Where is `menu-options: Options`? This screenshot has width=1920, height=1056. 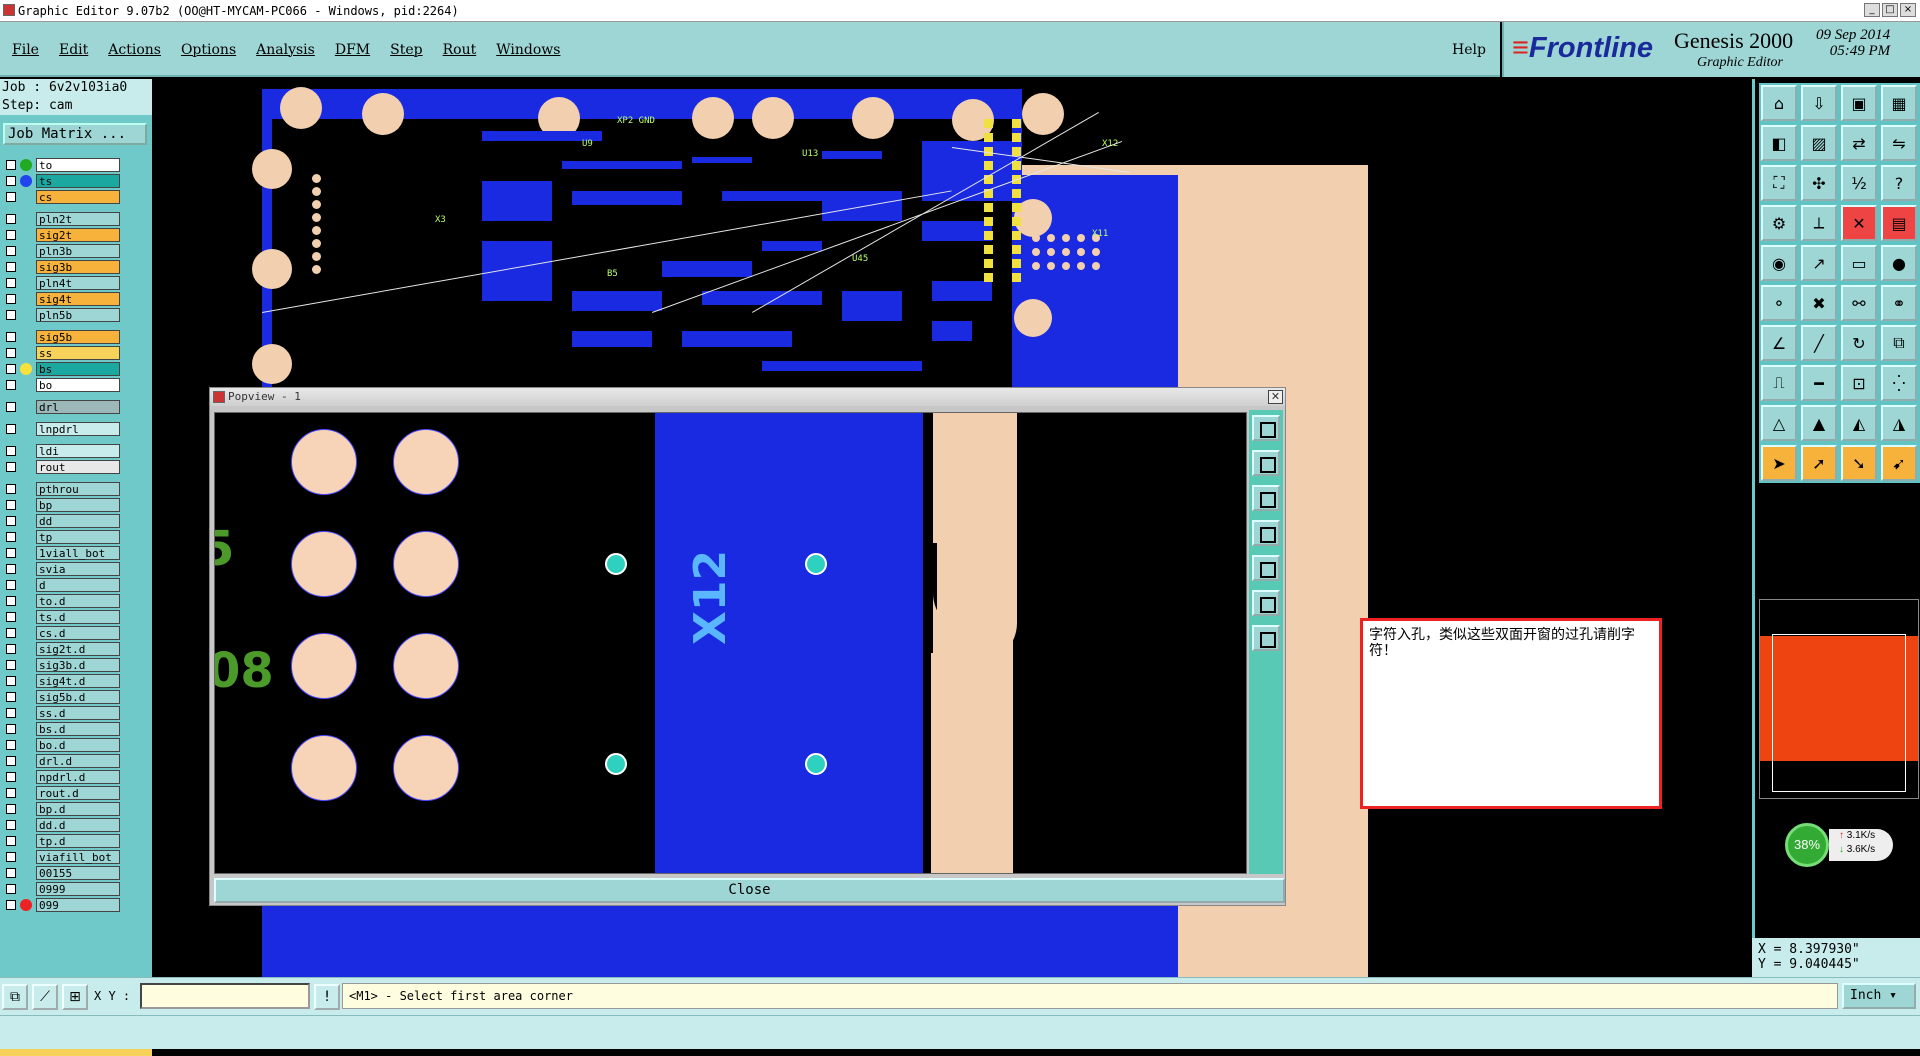
menu-options: Options is located at coordinates (208, 50).